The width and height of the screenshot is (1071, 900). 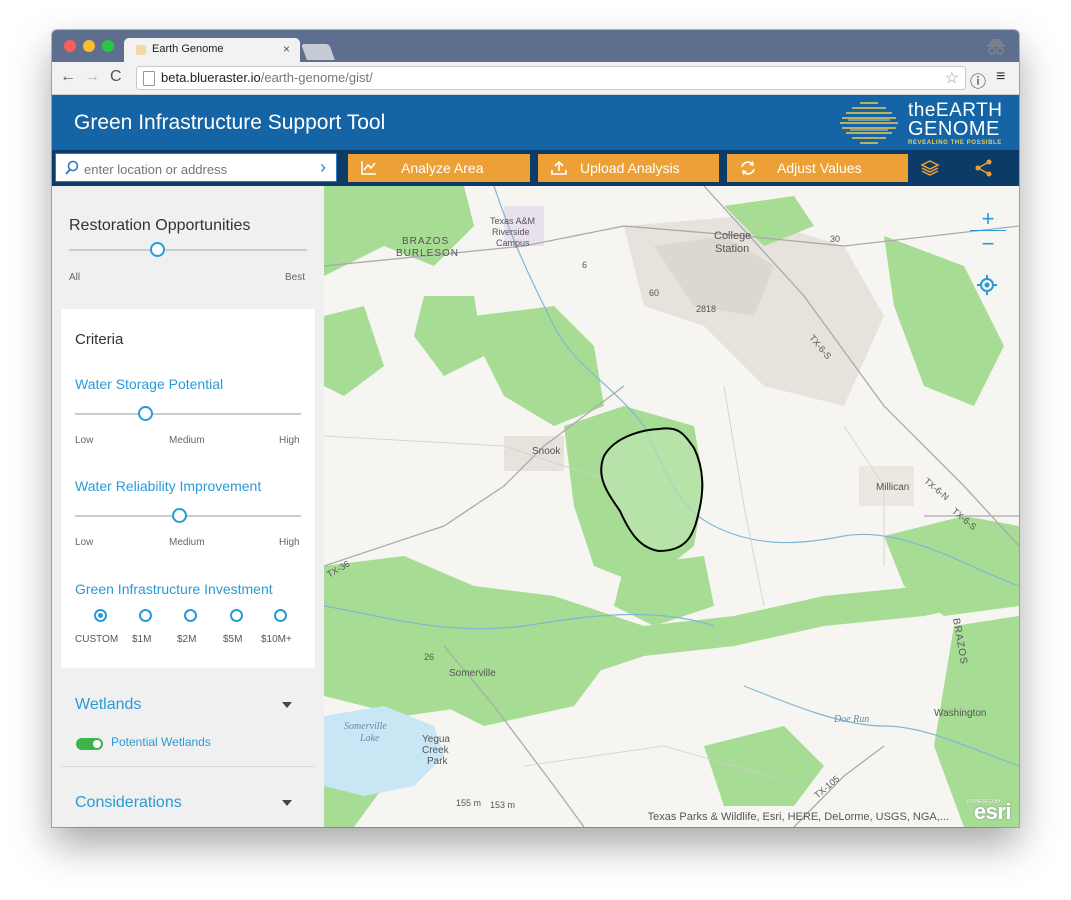 What do you see at coordinates (145, 615) in the screenshot?
I see `investment-radio-1m` at bounding box center [145, 615].